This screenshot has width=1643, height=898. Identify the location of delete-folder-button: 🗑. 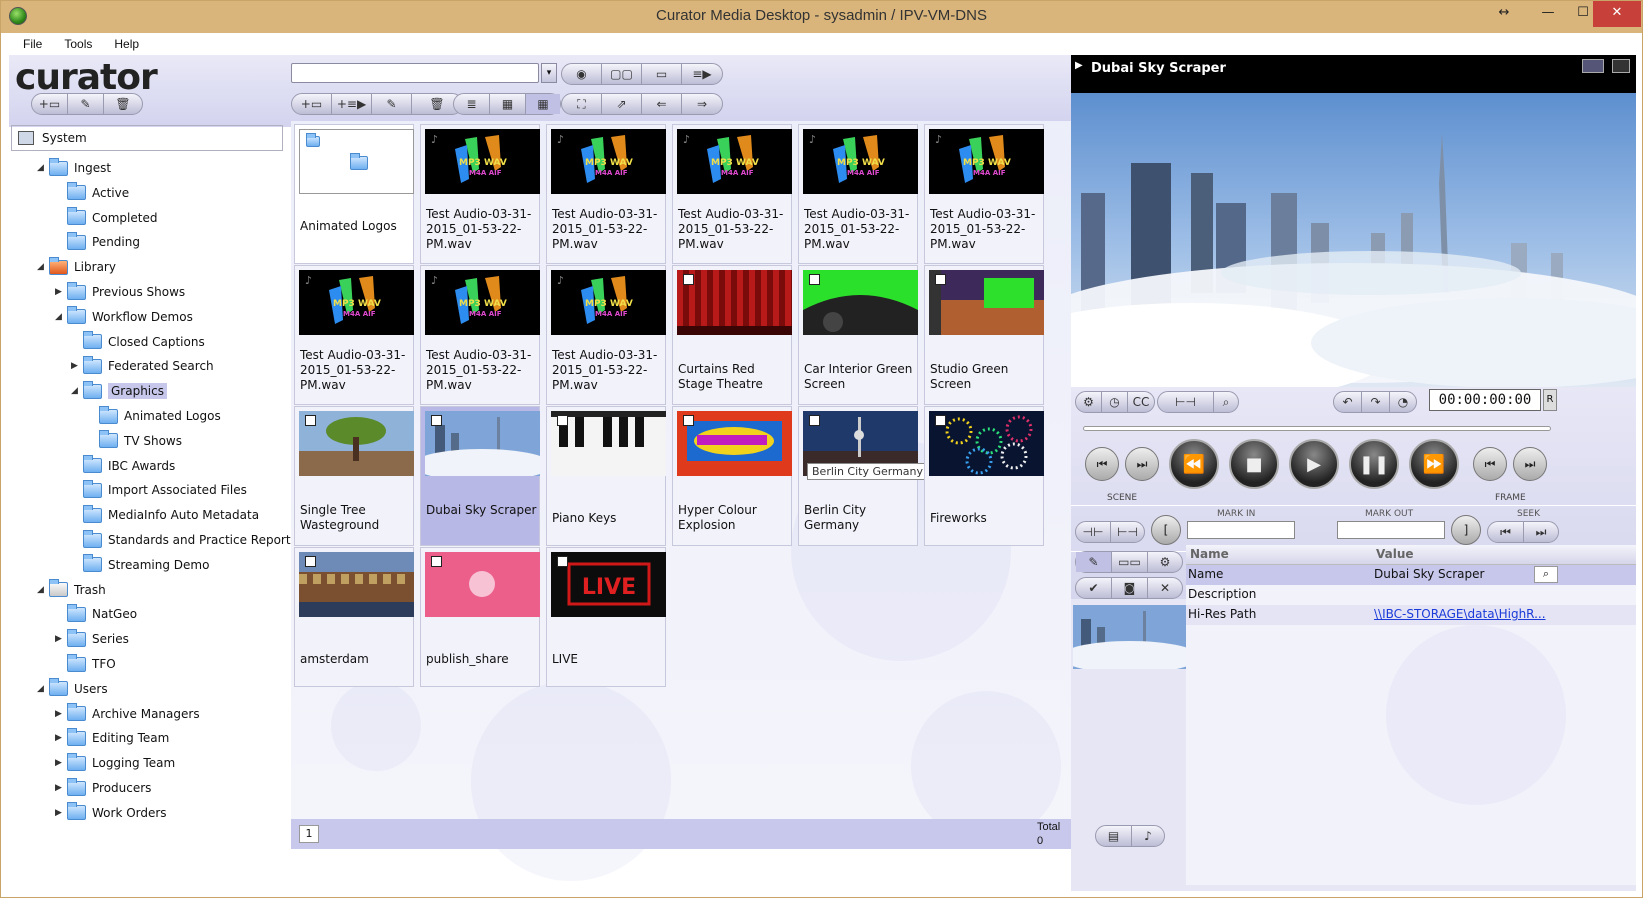
(123, 104).